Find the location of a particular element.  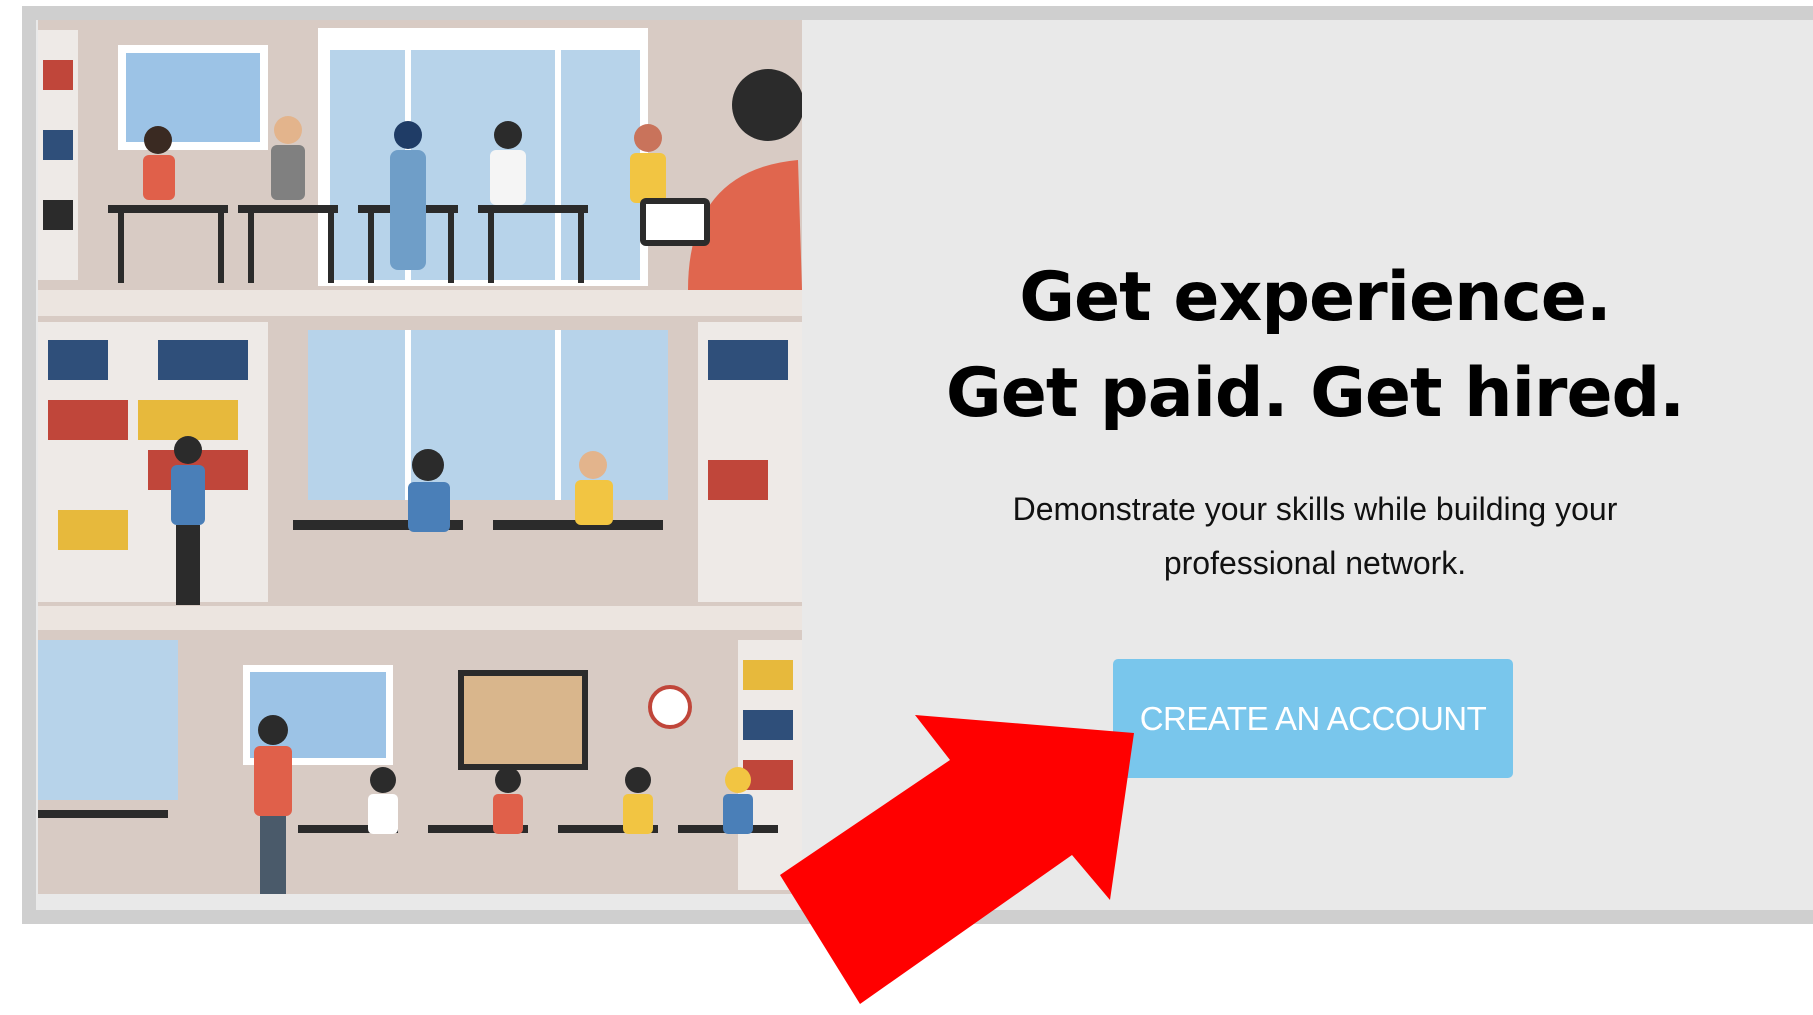

hero-headline-line1: Get experience. is located at coordinates (1315, 297).